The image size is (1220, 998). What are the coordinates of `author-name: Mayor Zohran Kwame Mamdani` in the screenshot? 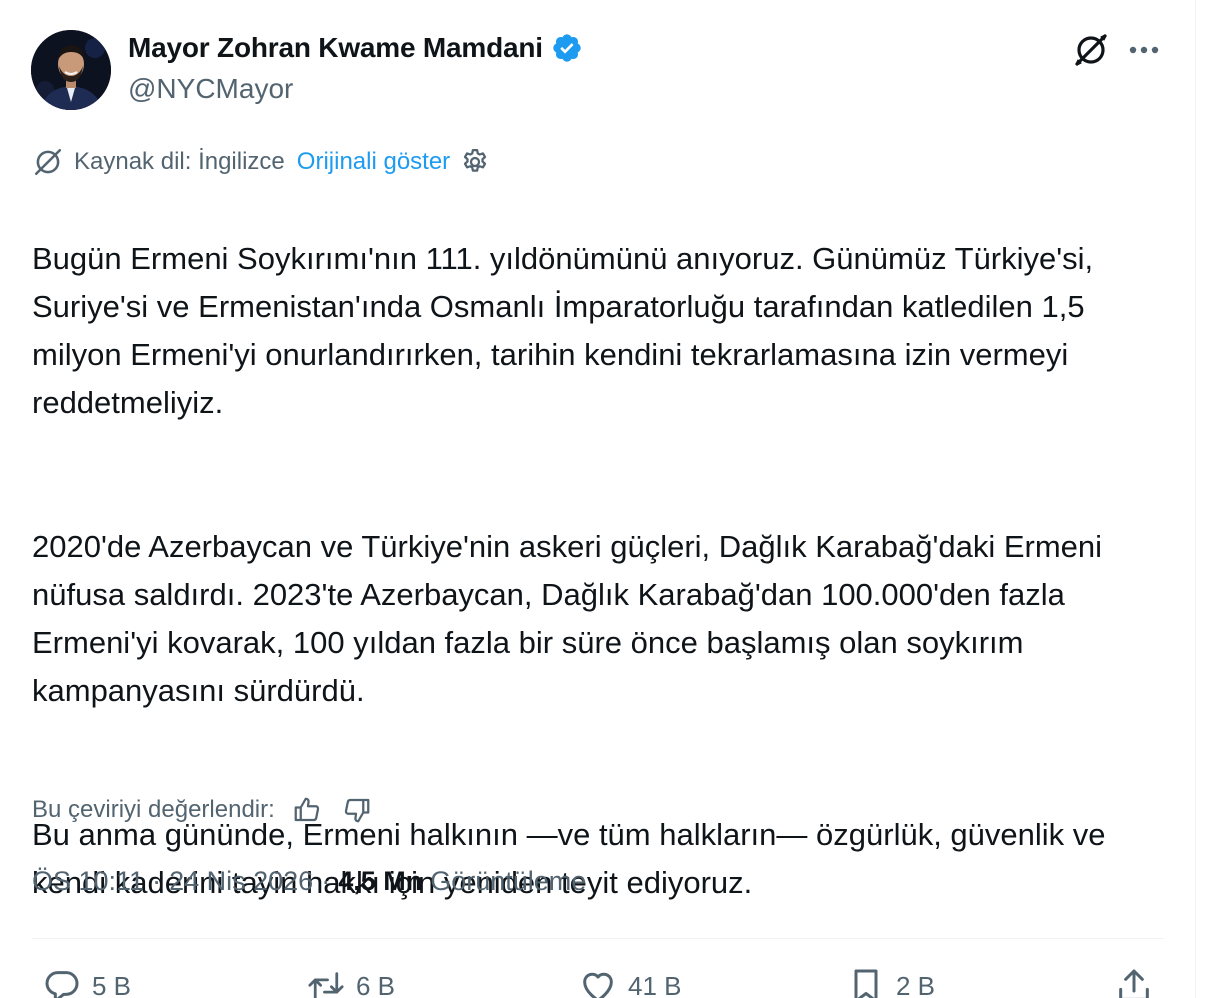 It's located at (335, 48).